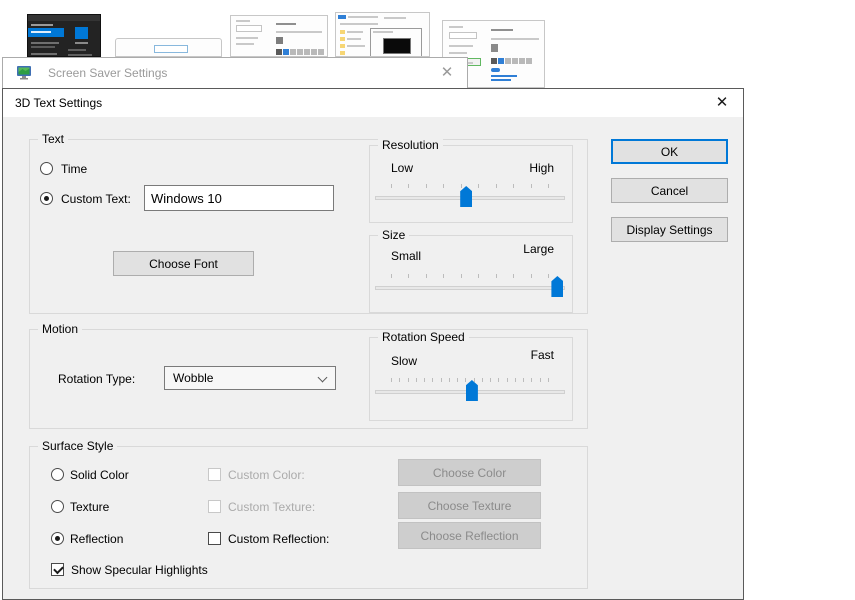 The height and width of the screenshot is (600, 855). Describe the element at coordinates (235, 73) in the screenshot. I see `title-bar: Screen Saver Settings ✕` at that location.